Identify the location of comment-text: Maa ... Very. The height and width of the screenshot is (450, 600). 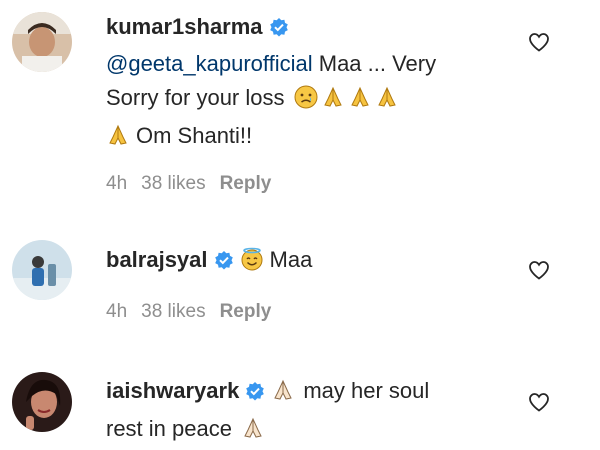
(374, 63).